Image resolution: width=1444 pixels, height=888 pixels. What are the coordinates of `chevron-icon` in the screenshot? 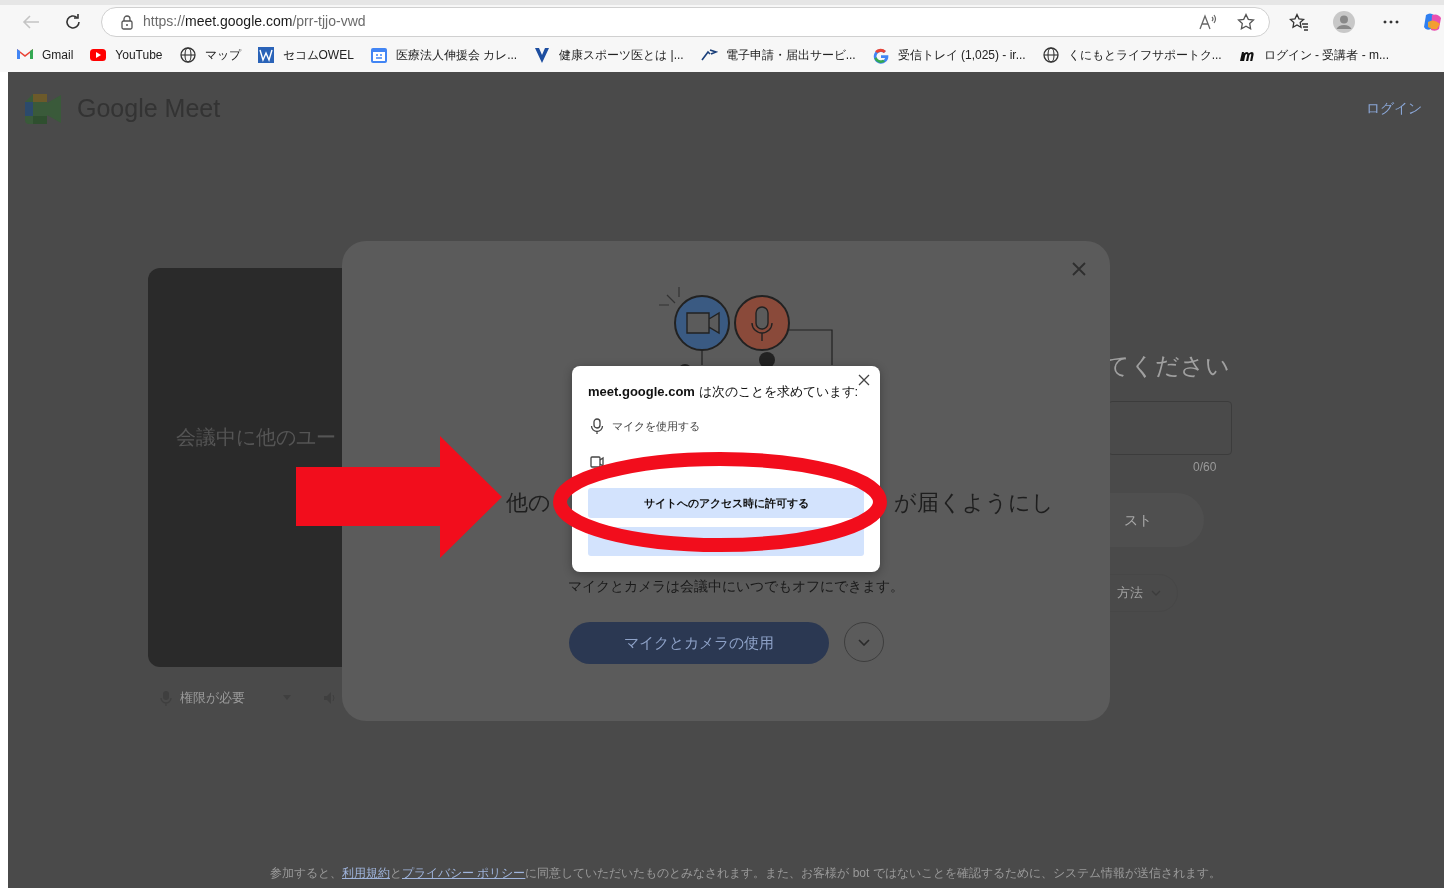 It's located at (864, 642).